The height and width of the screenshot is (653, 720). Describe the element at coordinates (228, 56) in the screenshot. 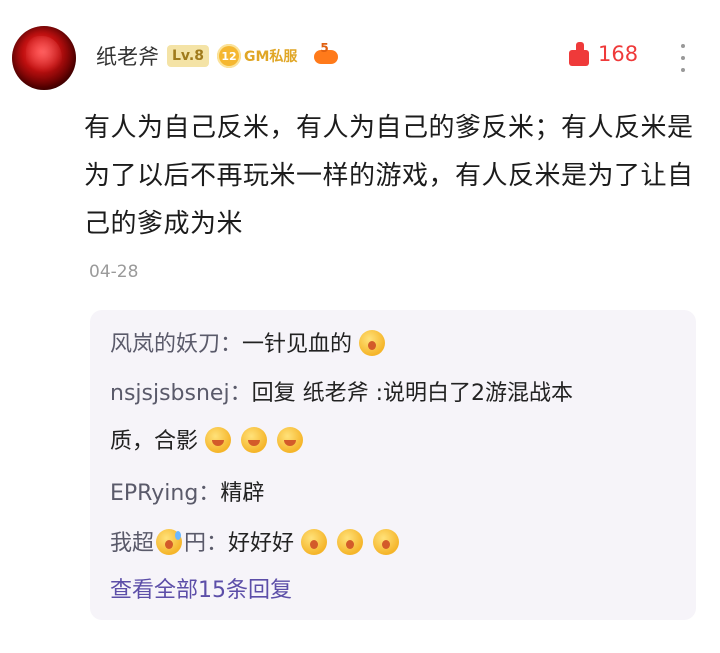

I see `gm-badge-icon: 12` at that location.